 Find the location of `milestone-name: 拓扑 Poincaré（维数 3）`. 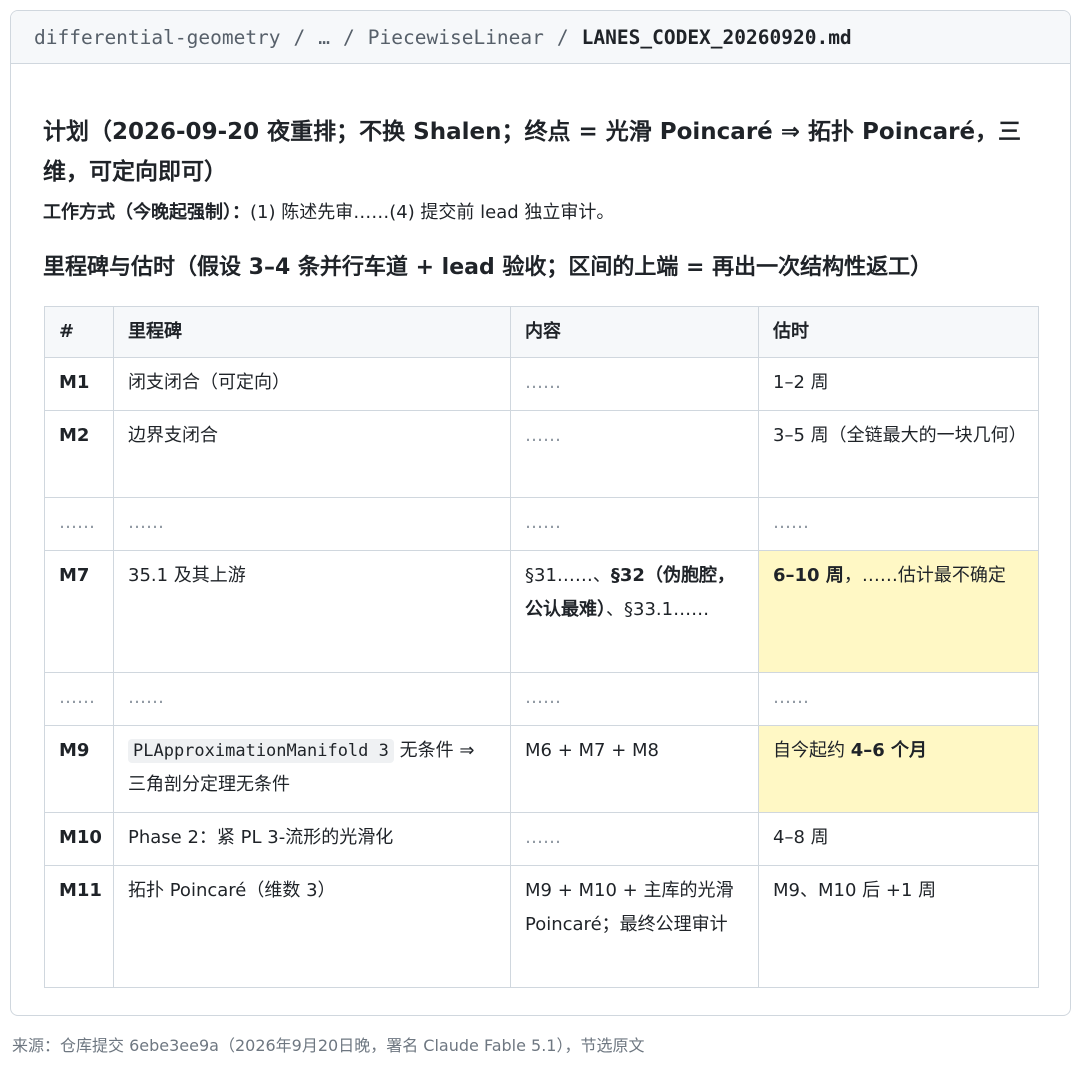

milestone-name: 拓扑 Poincaré（维数 3） is located at coordinates (312, 926).